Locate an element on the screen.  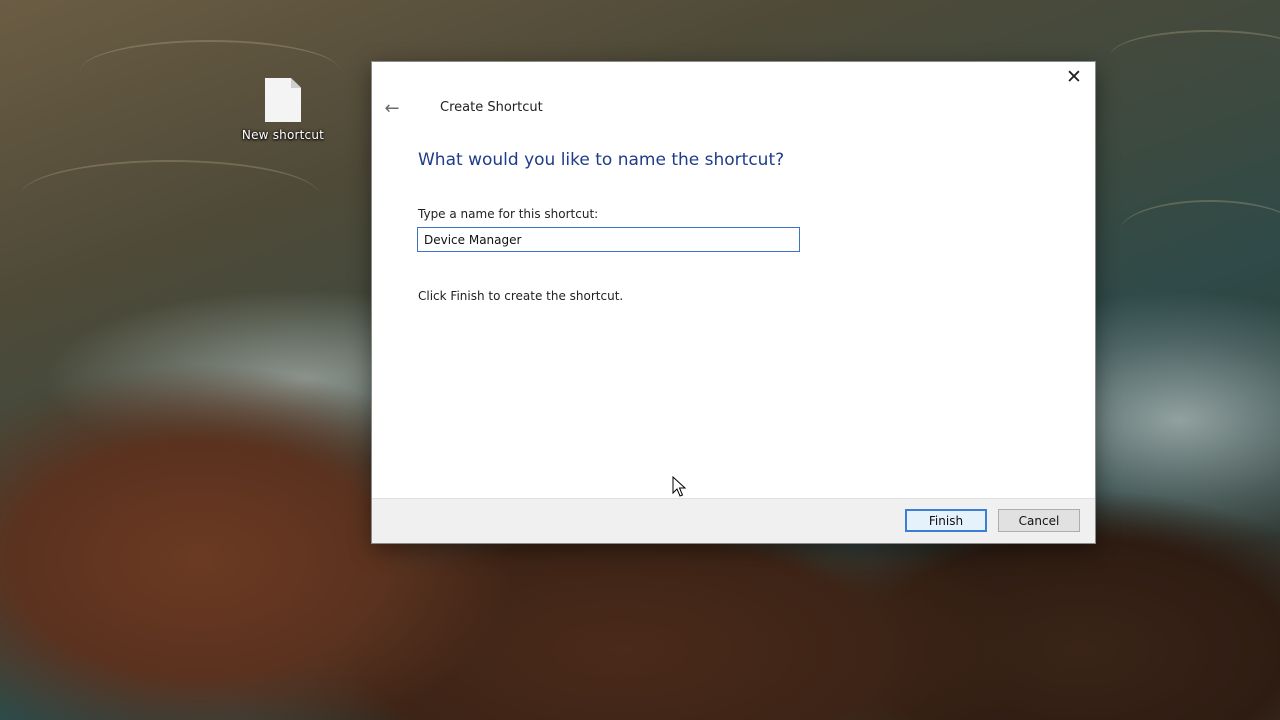
desktop-icon-new-shortcut: New shortcut is located at coordinates (283, 110).